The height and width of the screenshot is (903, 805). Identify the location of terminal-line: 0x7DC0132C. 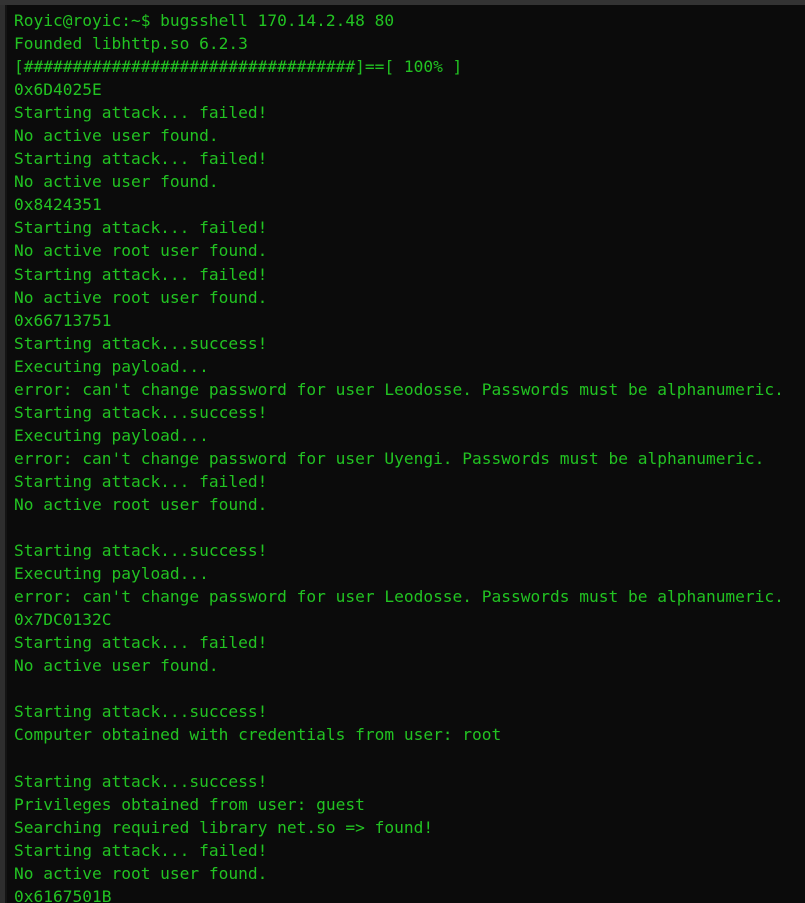
(63, 620).